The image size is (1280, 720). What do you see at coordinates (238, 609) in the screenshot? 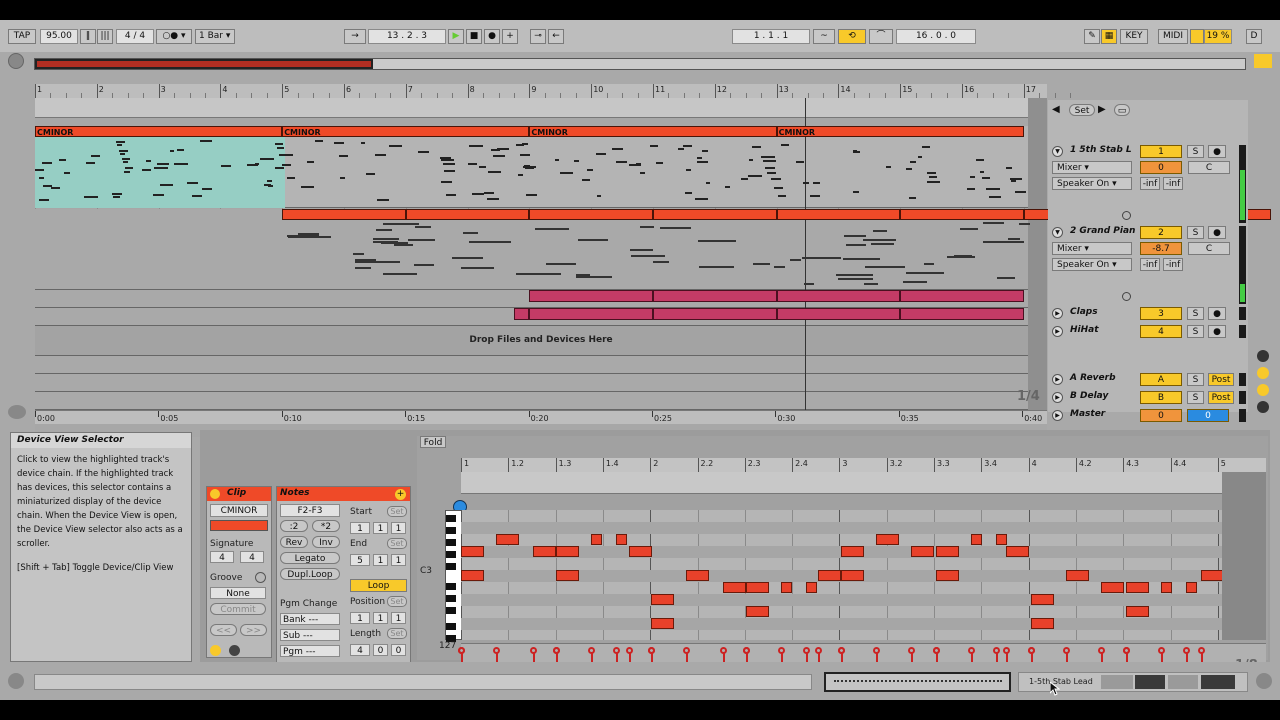
I see `commit-groove-button: Commit` at bounding box center [238, 609].